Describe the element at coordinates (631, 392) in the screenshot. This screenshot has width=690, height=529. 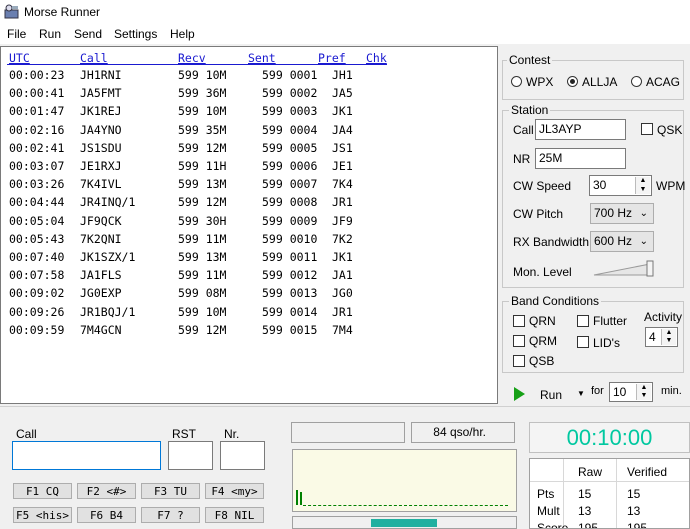
I see `run-minutes-spinner: 10 ▲ ▼` at that location.